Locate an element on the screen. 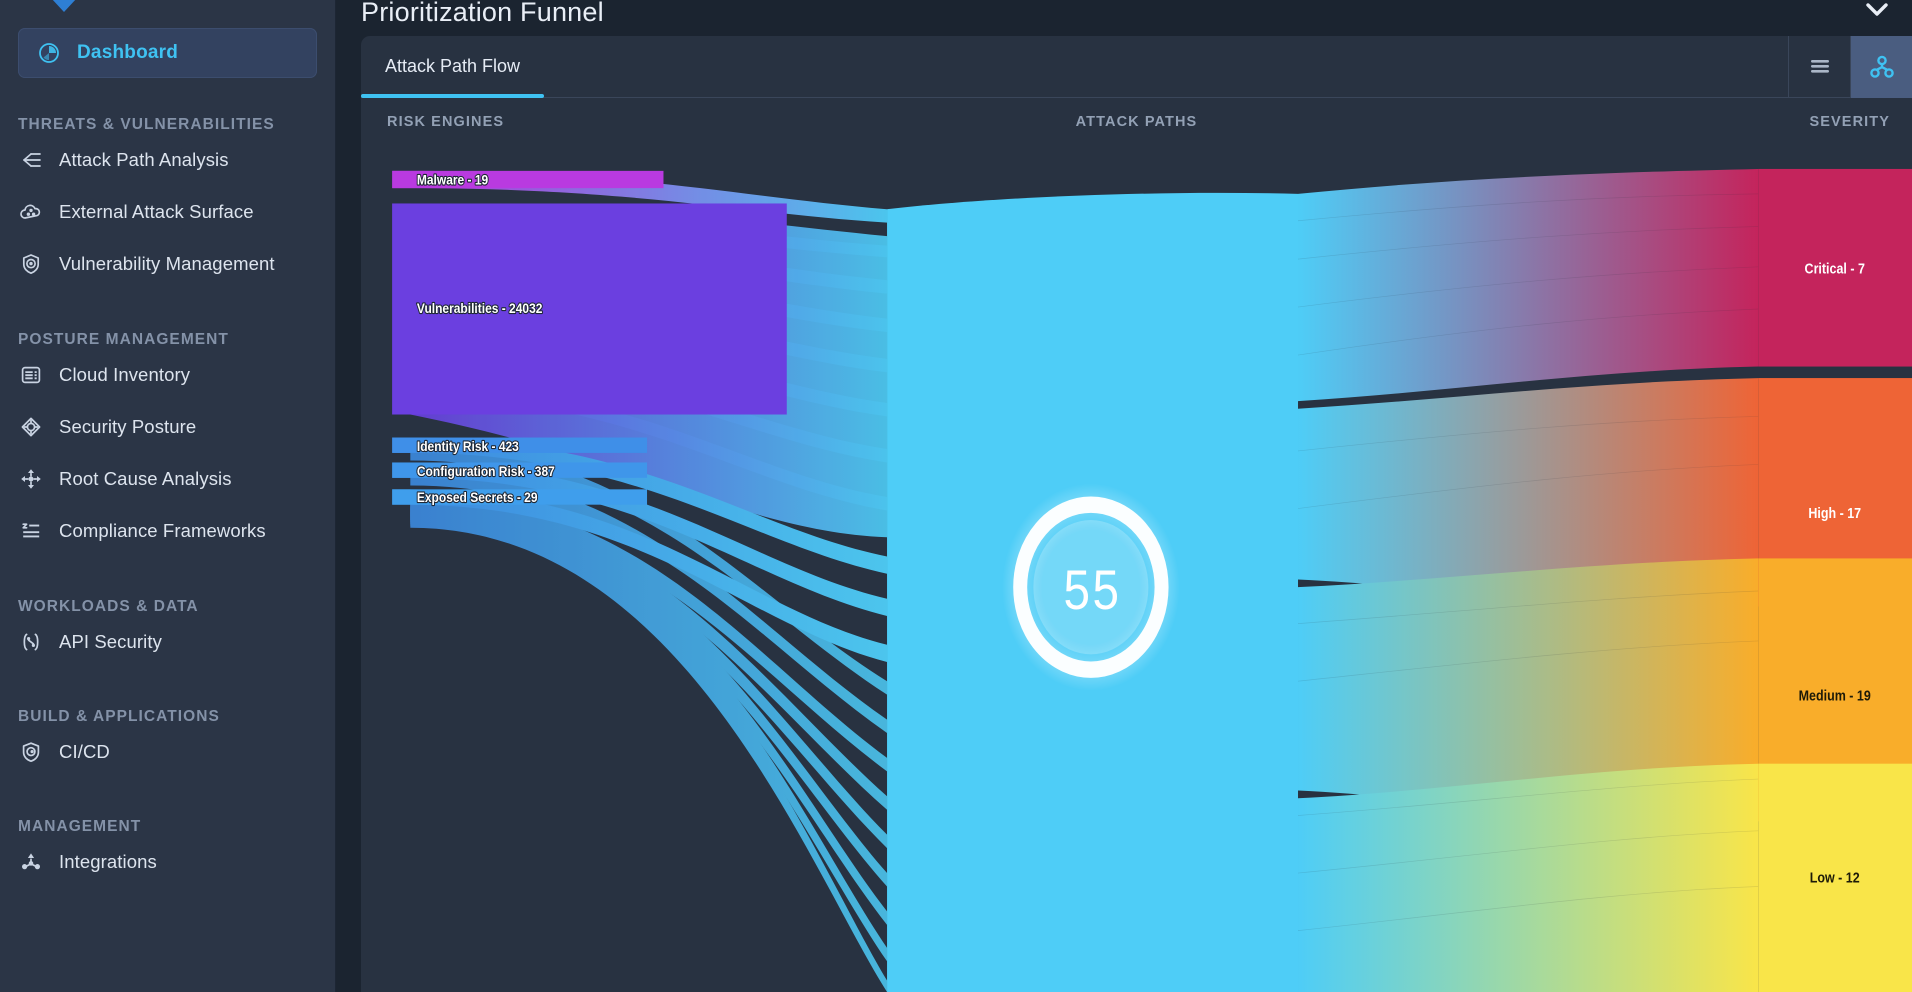 The width and height of the screenshot is (1912, 992). attack-path-icon is located at coordinates (31, 160).